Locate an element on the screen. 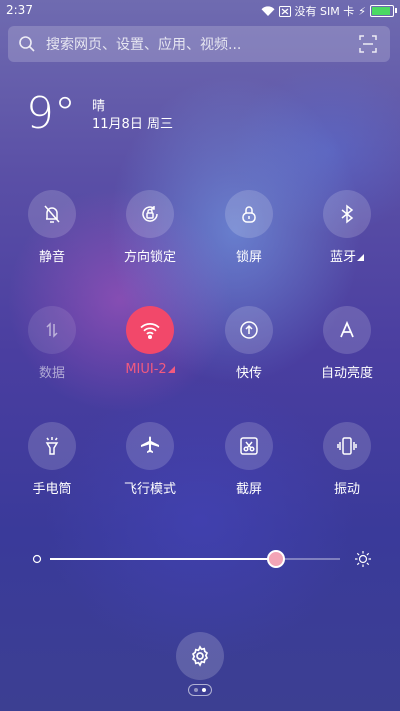 This screenshot has height=711, width=400. airplane-icon is located at coordinates (150, 444).